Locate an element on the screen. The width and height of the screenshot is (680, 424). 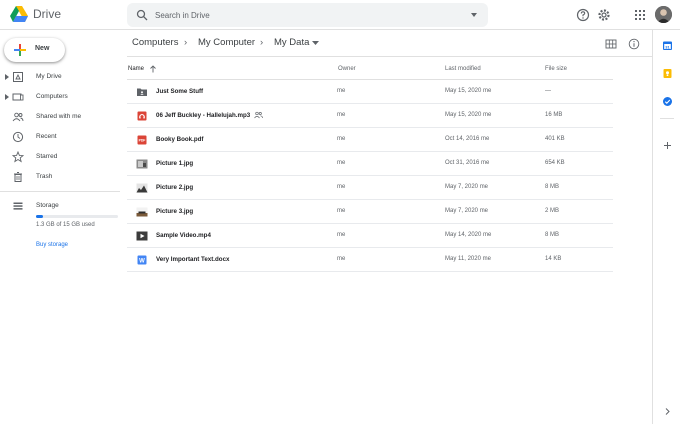
settings-icon is located at coordinates (604, 15).